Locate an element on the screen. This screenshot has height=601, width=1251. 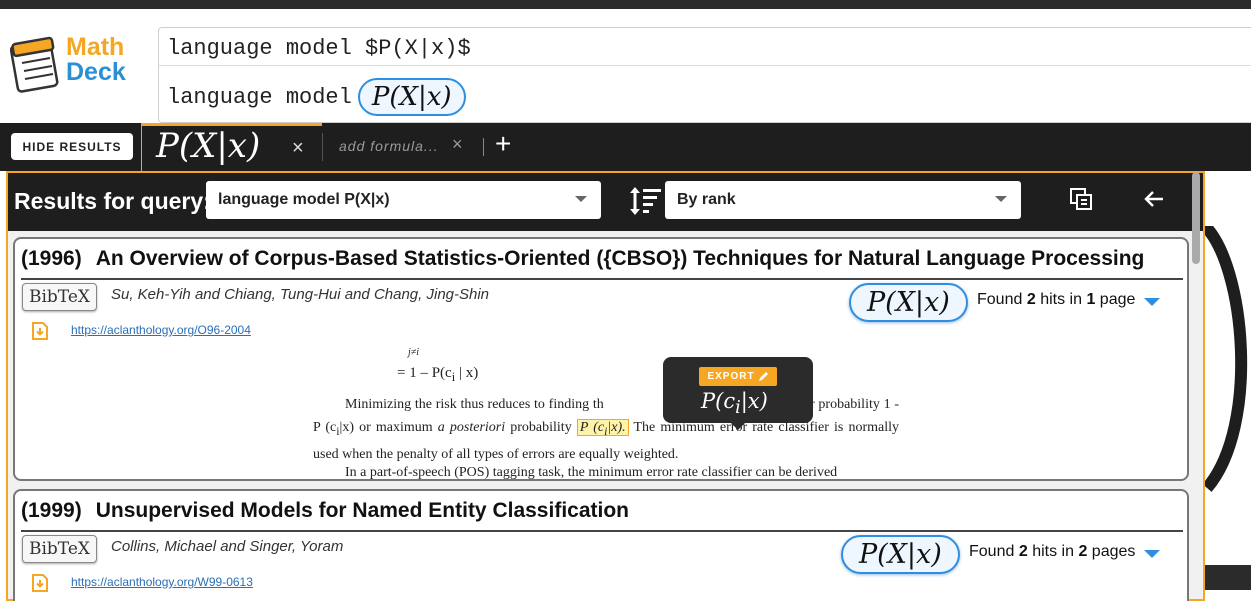
query-formula-pill: P(X|x) is located at coordinates (411, 97).